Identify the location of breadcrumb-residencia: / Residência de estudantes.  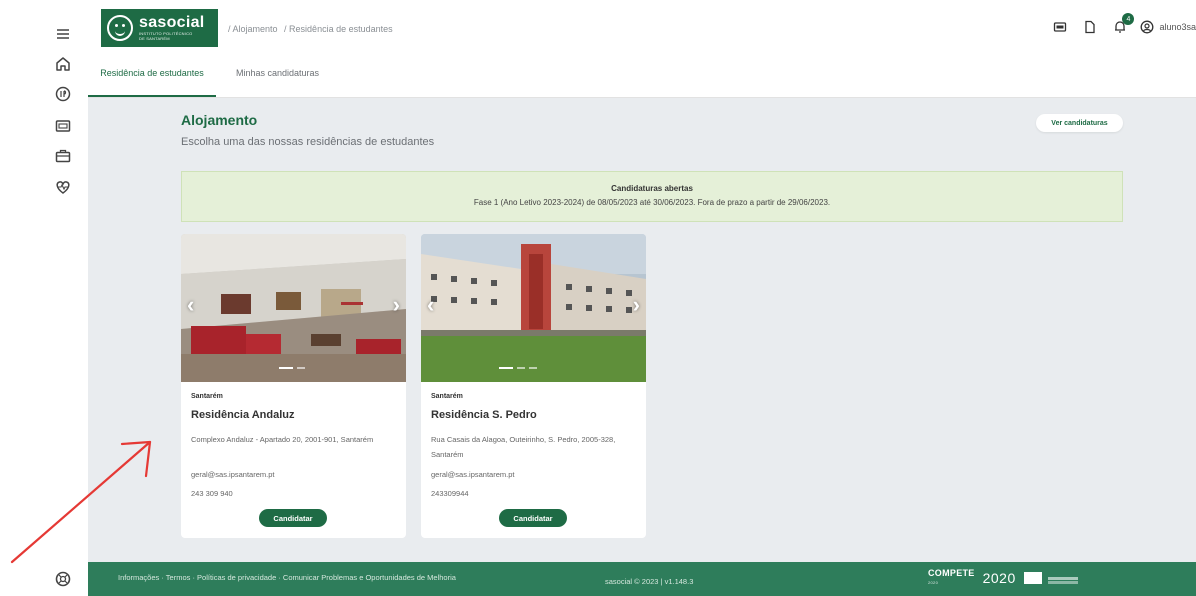
(338, 29).